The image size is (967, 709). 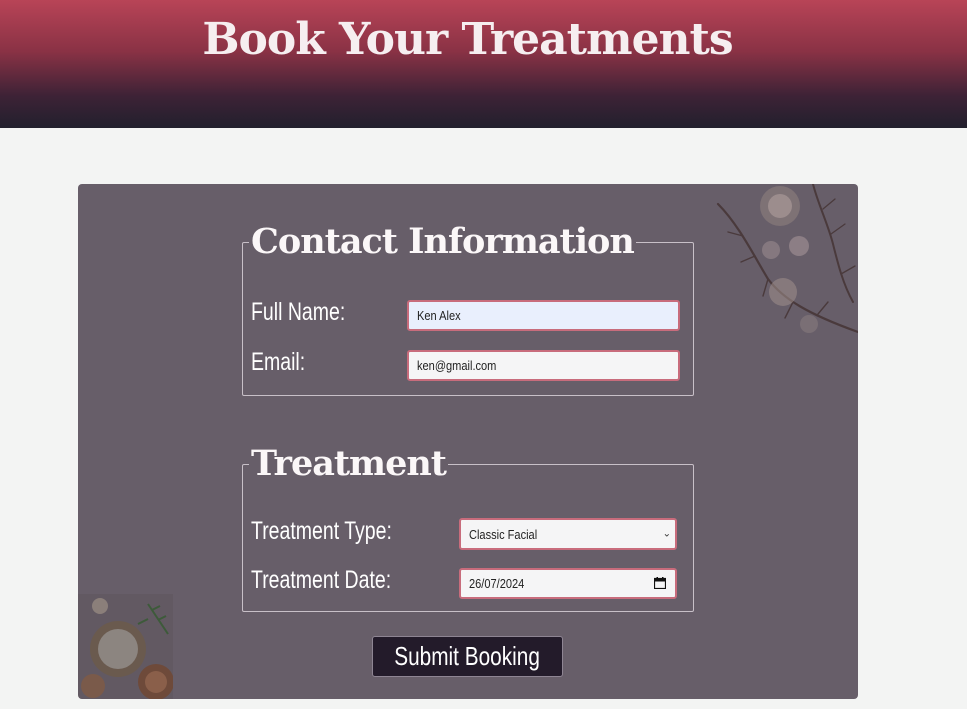 I want to click on treatment-type-label: Treatment Type:, so click(x=321, y=531).